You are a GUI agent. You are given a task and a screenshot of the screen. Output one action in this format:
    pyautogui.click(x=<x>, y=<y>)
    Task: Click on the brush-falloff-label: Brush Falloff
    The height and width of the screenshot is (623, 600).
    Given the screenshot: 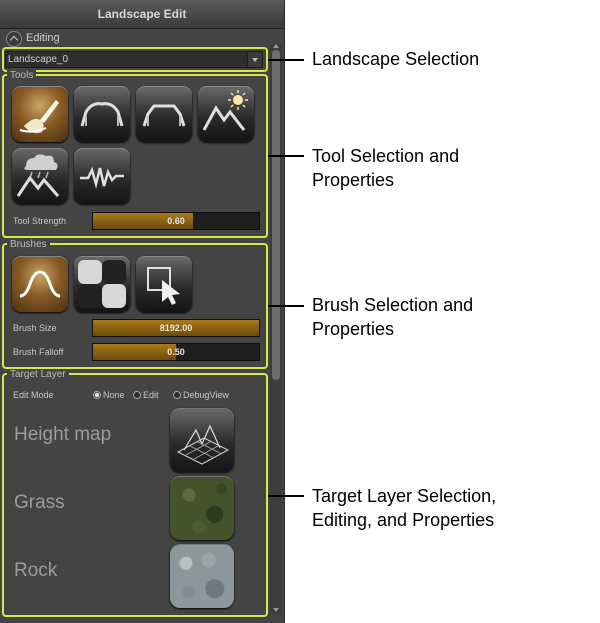 What is the action you would take?
    pyautogui.click(x=38, y=352)
    